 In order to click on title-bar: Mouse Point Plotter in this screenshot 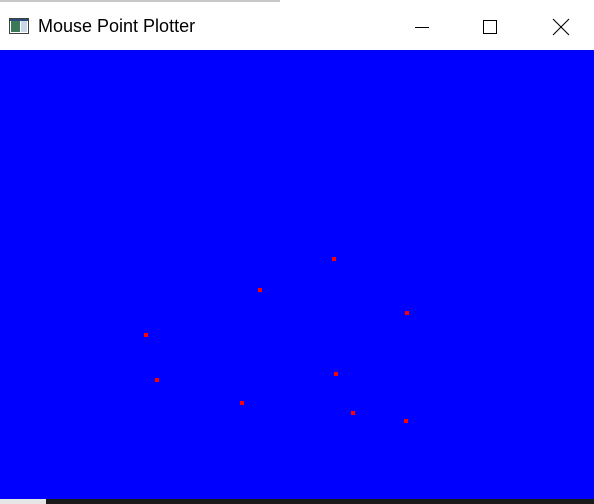, I will do `click(297, 26)`.